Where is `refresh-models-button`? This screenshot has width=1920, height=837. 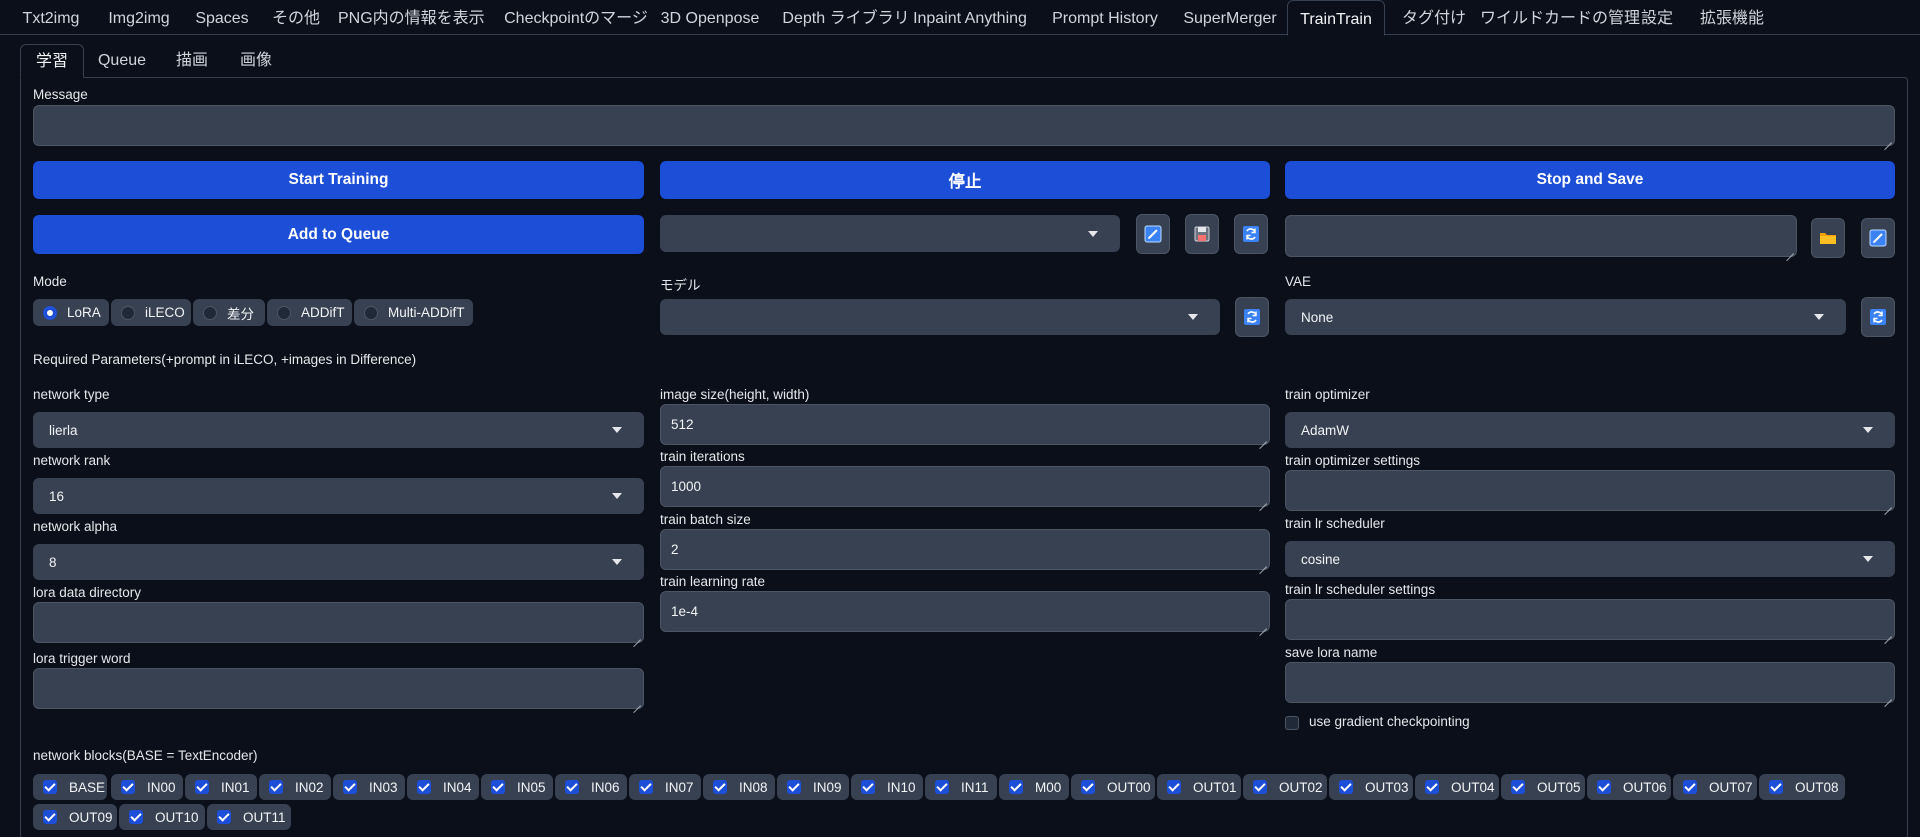
refresh-models-button is located at coordinates (1252, 317).